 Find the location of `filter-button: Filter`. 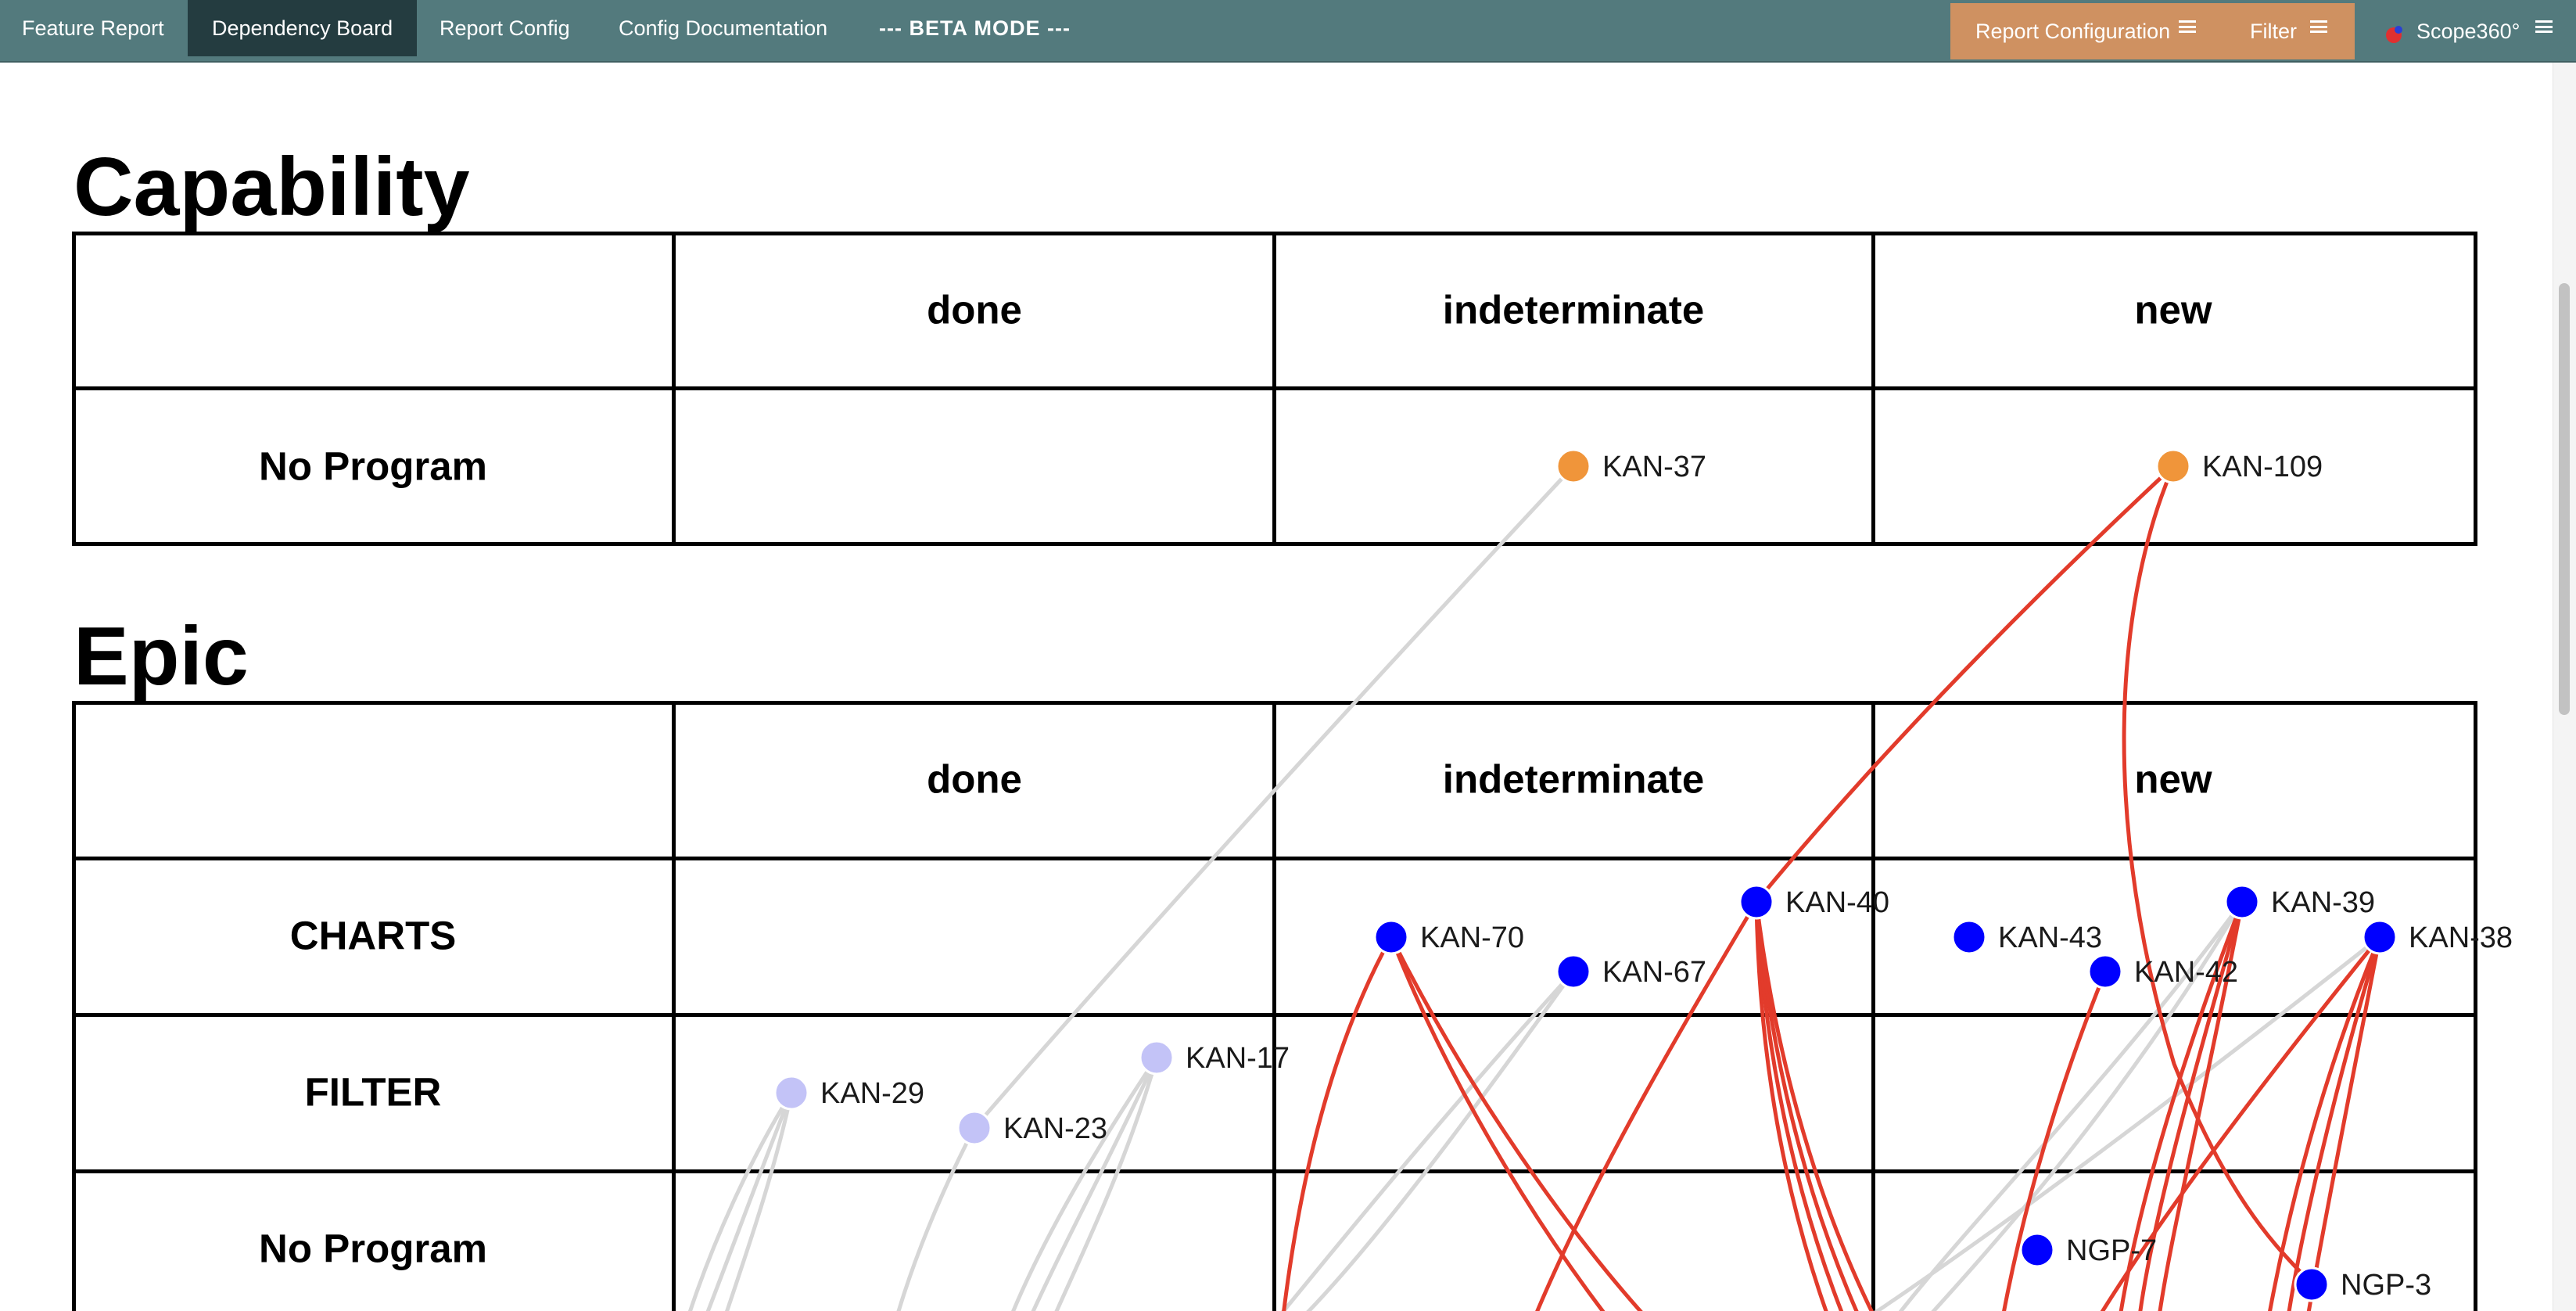

filter-button: Filter is located at coordinates (2273, 31).